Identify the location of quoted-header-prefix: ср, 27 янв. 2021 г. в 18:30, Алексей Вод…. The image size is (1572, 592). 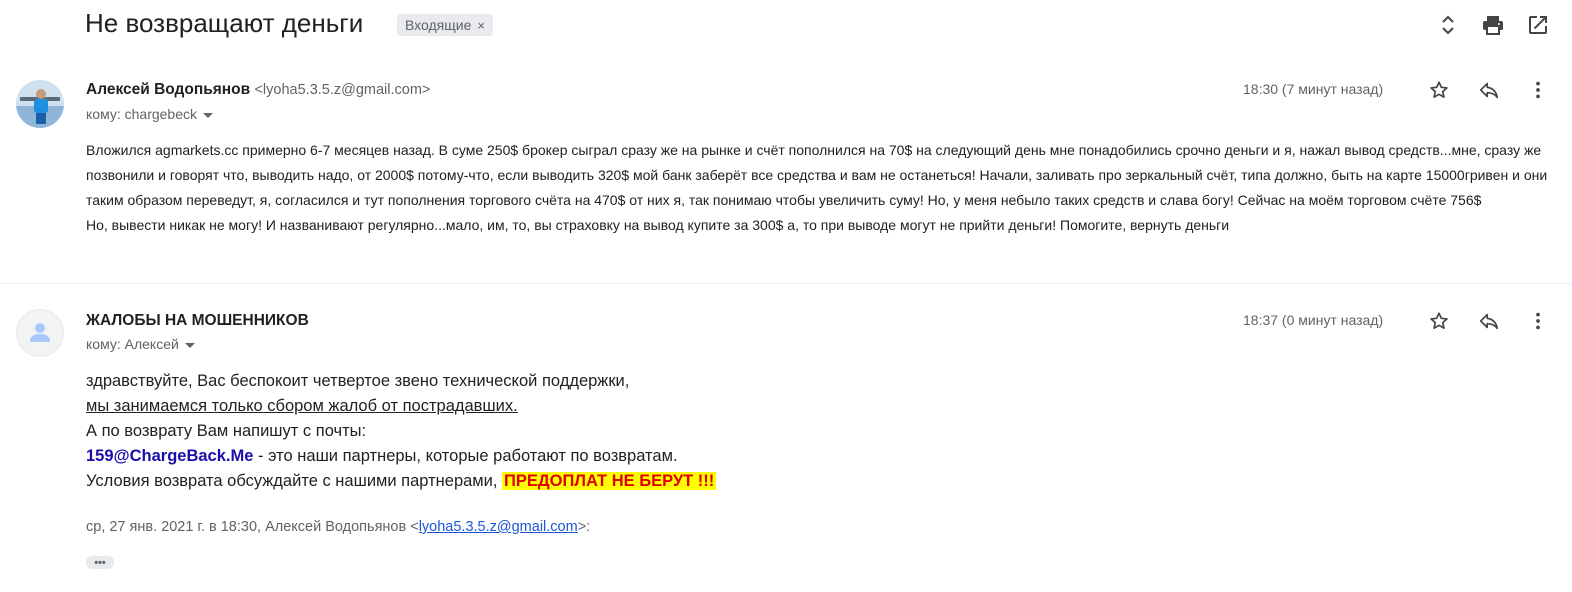
(252, 527).